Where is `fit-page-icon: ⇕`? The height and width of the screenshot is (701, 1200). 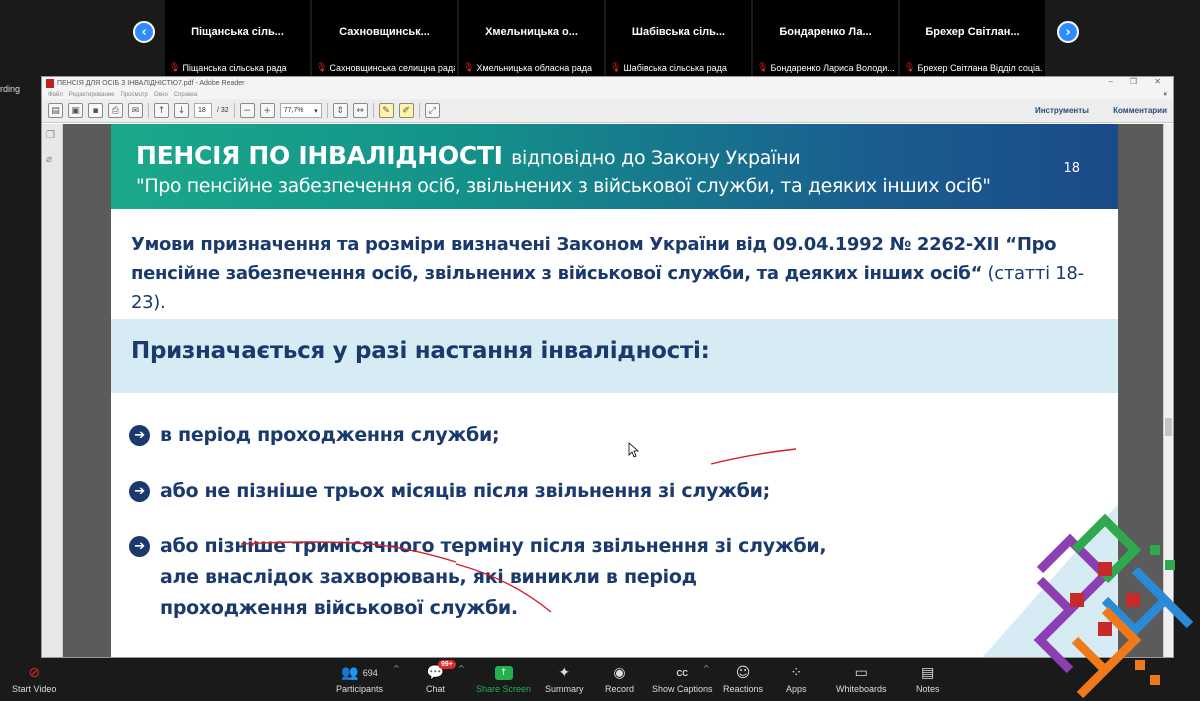
fit-page-icon: ⇕ is located at coordinates (340, 110).